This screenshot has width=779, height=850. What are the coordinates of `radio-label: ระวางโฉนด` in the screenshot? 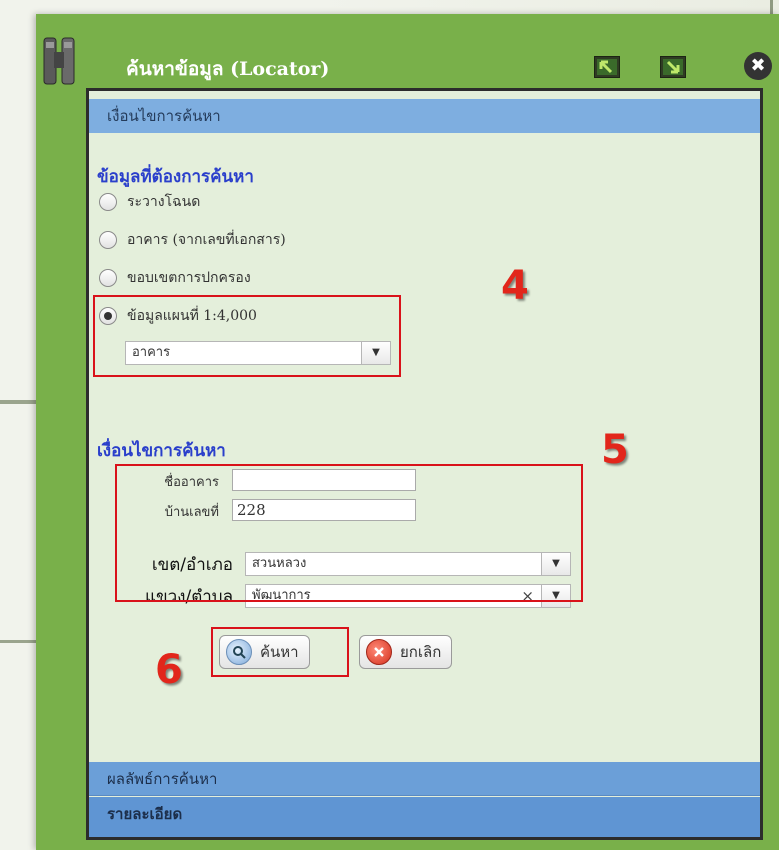 It's located at (164, 202).